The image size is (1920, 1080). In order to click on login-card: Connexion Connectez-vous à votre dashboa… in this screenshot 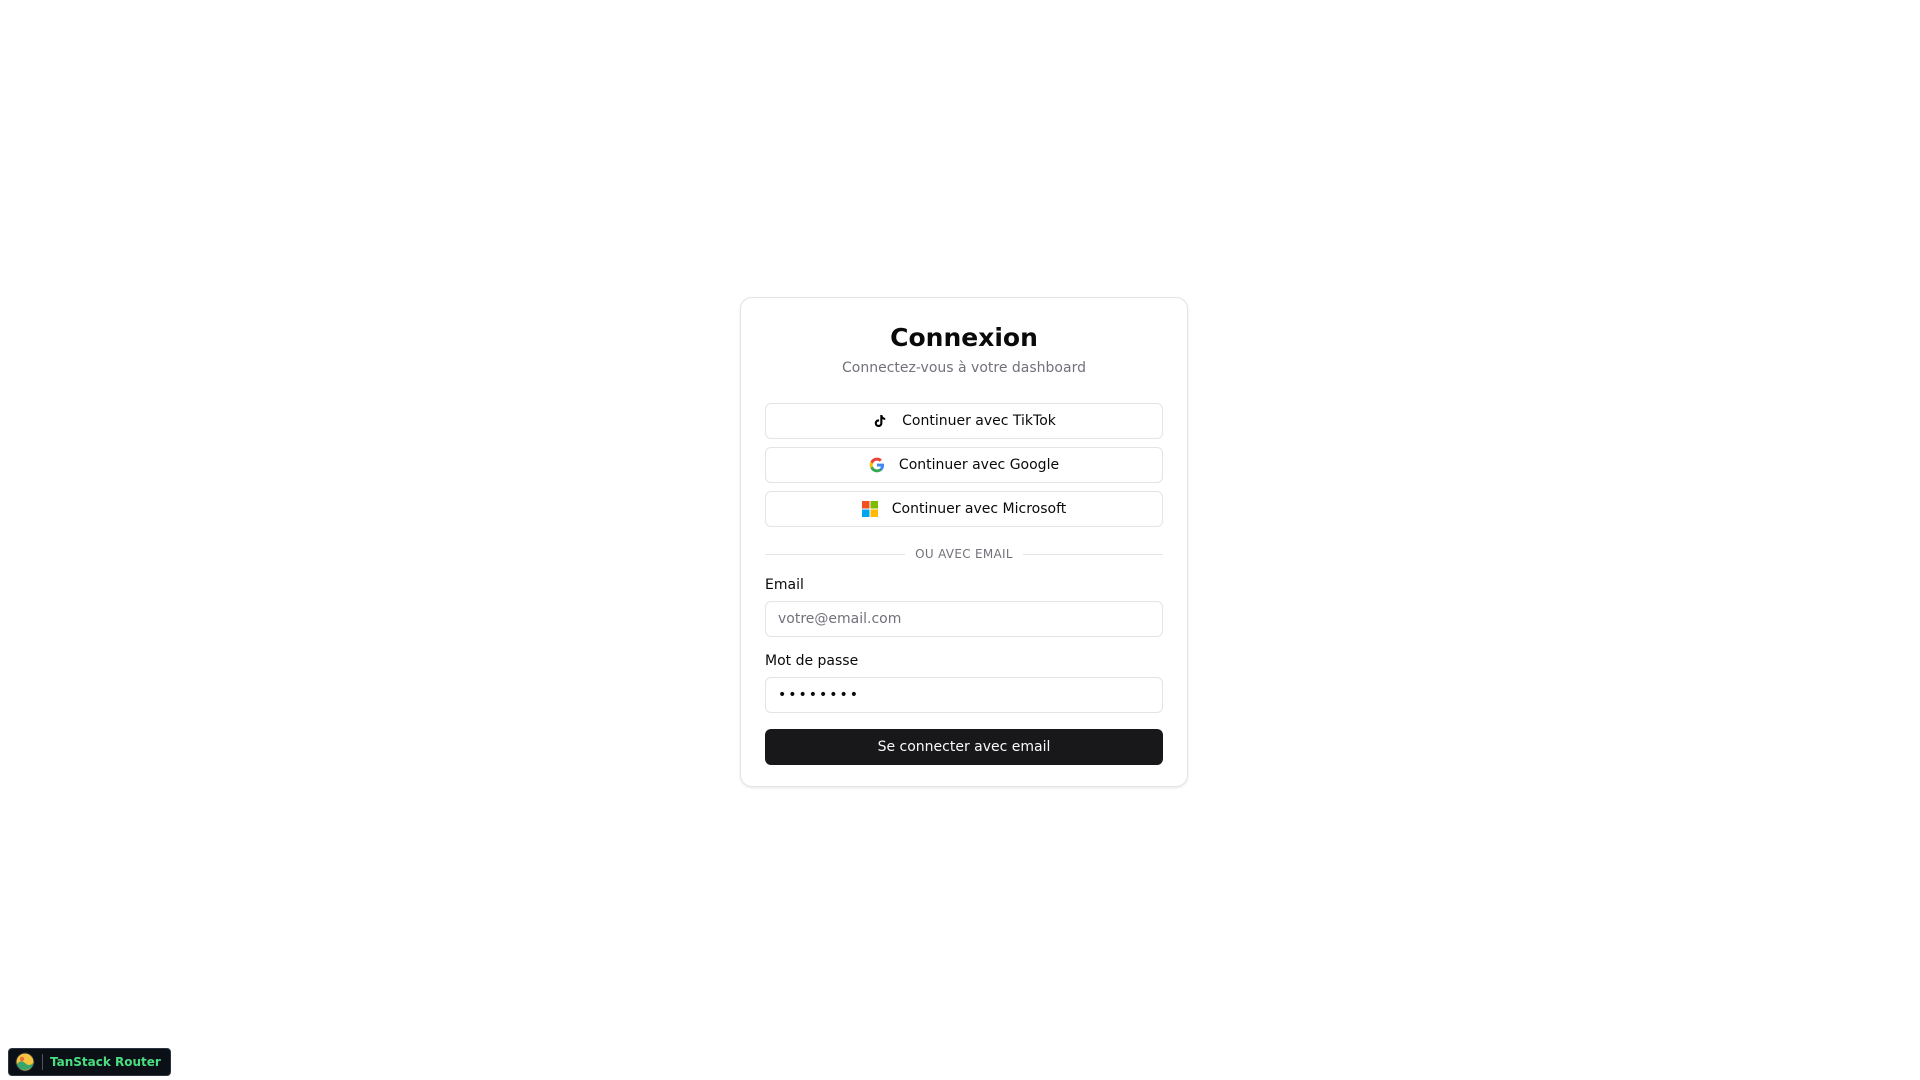, I will do `click(964, 542)`.